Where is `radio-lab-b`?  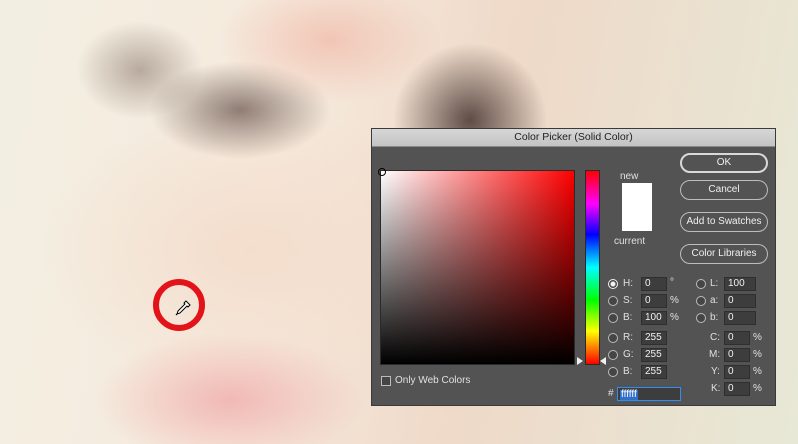 radio-lab-b is located at coordinates (701, 318).